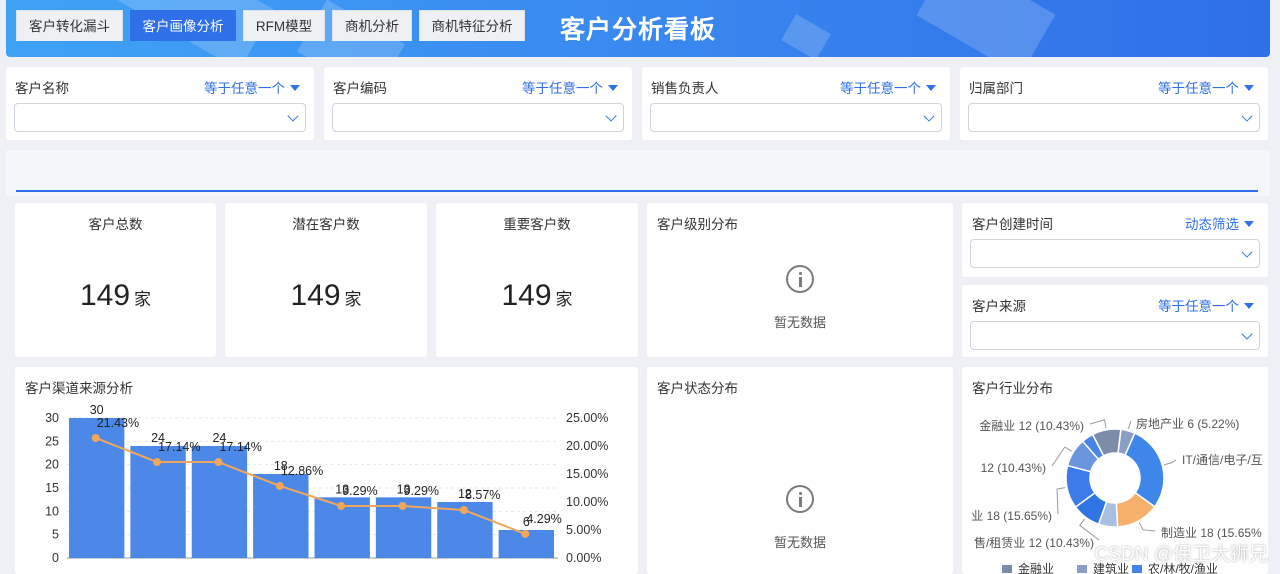 The width and height of the screenshot is (1280, 574). I want to click on tab-conversion-funnel: 客户转化漏斗, so click(69, 25).